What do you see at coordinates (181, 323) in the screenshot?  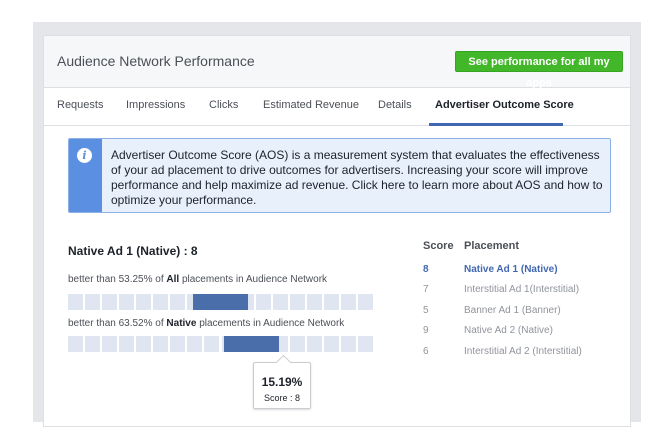 I see `caption-emphasis: Native` at bounding box center [181, 323].